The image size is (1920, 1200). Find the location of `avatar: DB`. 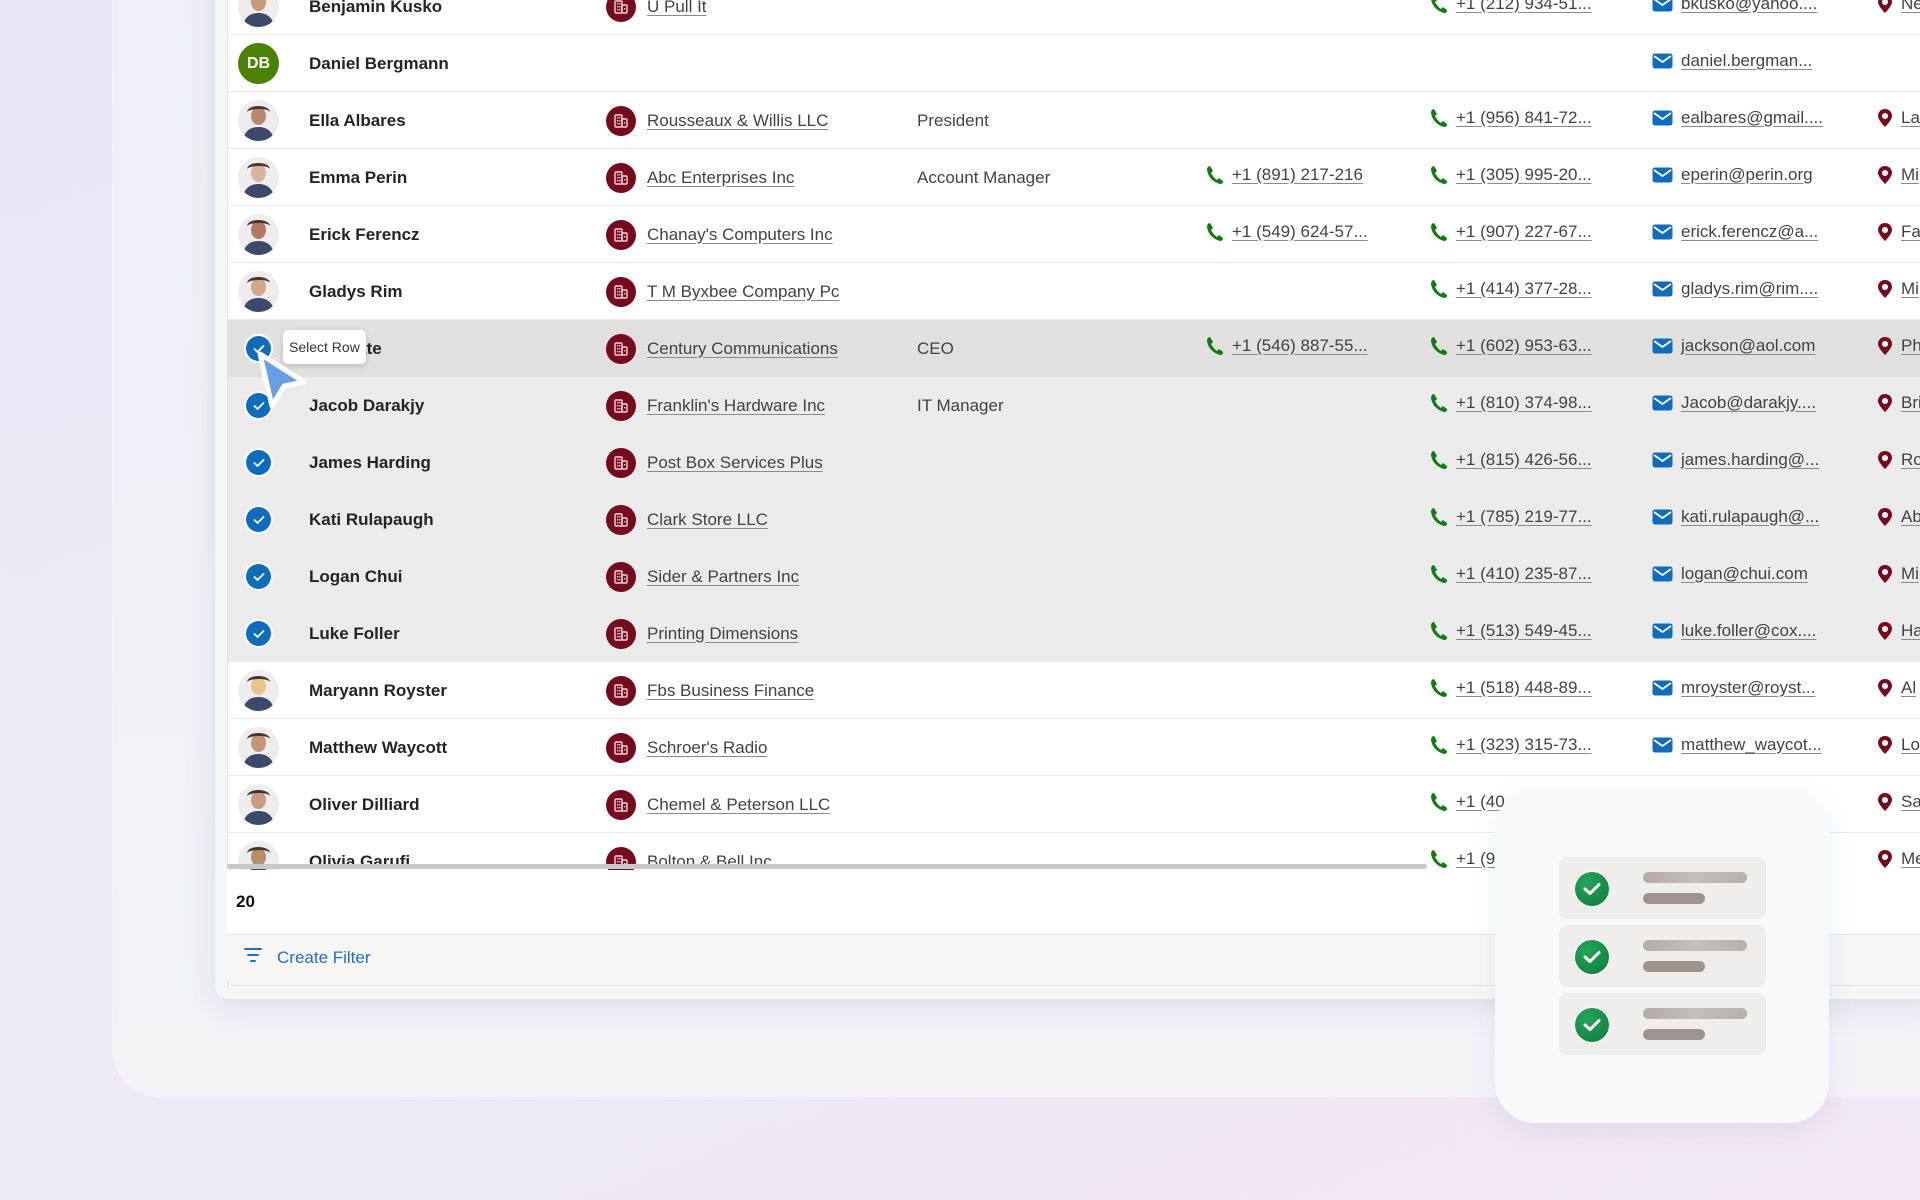

avatar: DB is located at coordinates (258, 63).